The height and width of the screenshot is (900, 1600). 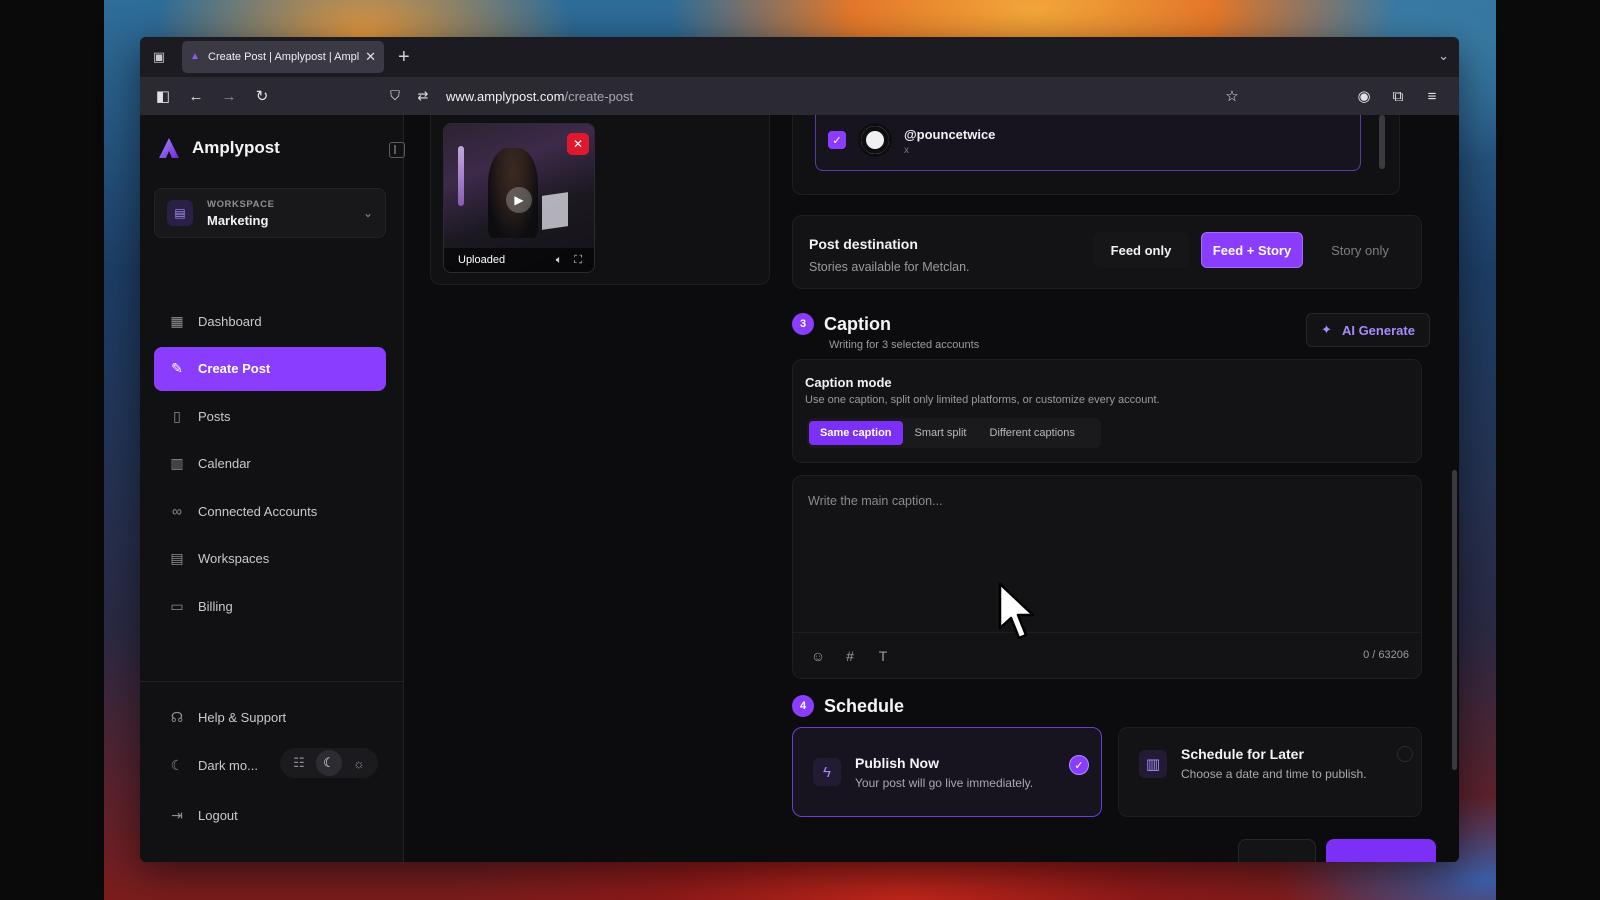 What do you see at coordinates (270, 213) in the screenshot?
I see `workspace-selector: ▤ WORKSPACE Marketing ⌄` at bounding box center [270, 213].